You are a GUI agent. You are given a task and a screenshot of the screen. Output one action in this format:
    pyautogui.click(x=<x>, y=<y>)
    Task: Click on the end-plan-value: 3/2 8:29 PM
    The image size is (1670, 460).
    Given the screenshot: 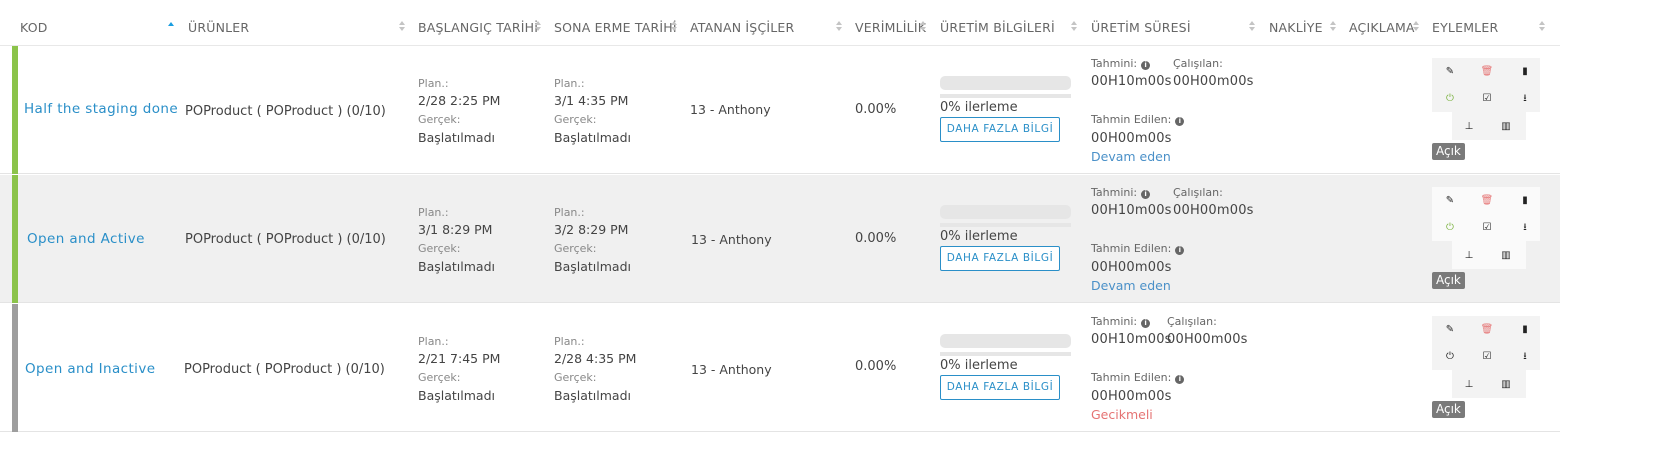 What is the action you would take?
    pyautogui.click(x=591, y=229)
    